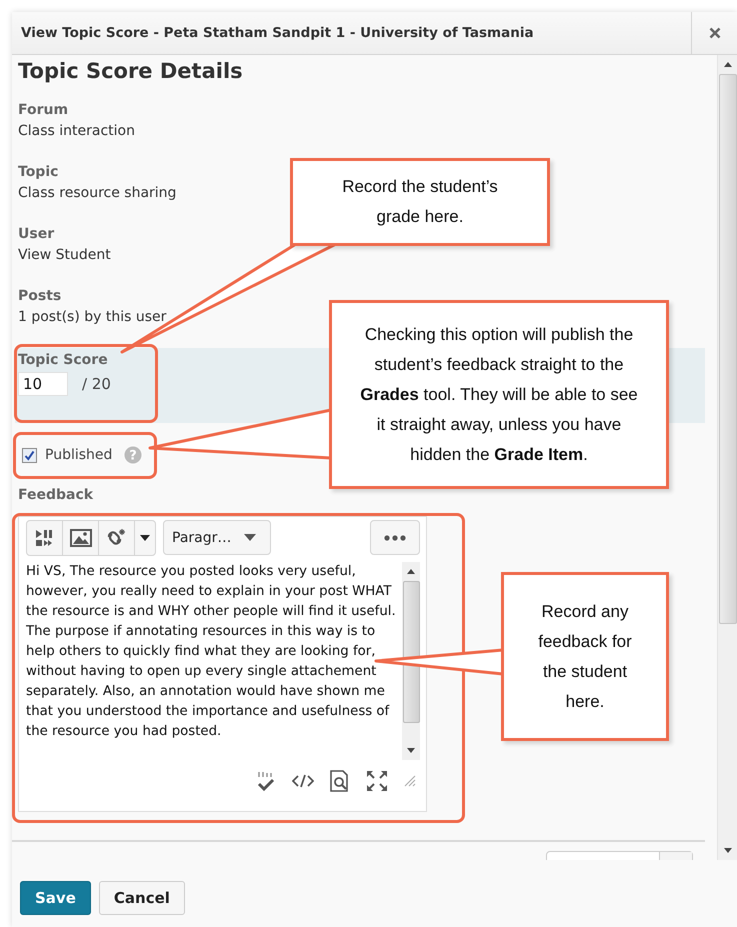 The image size is (737, 927). What do you see at coordinates (64, 255) in the screenshot?
I see `field-value: View Student` at bounding box center [64, 255].